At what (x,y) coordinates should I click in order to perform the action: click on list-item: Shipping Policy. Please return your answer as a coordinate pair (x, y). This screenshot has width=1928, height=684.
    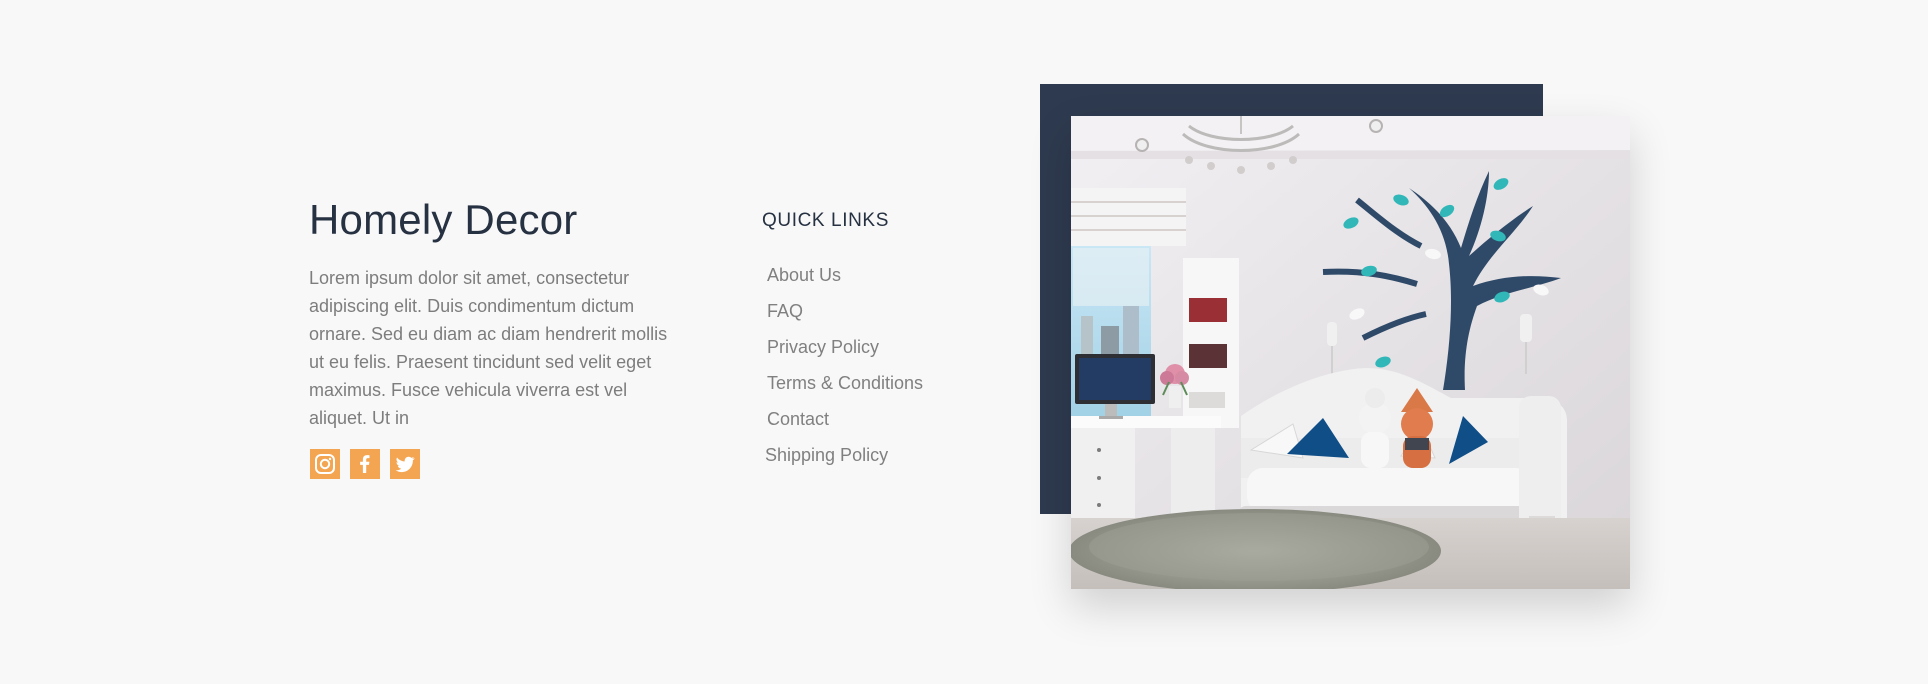
    Looking at the image, I should click on (844, 460).